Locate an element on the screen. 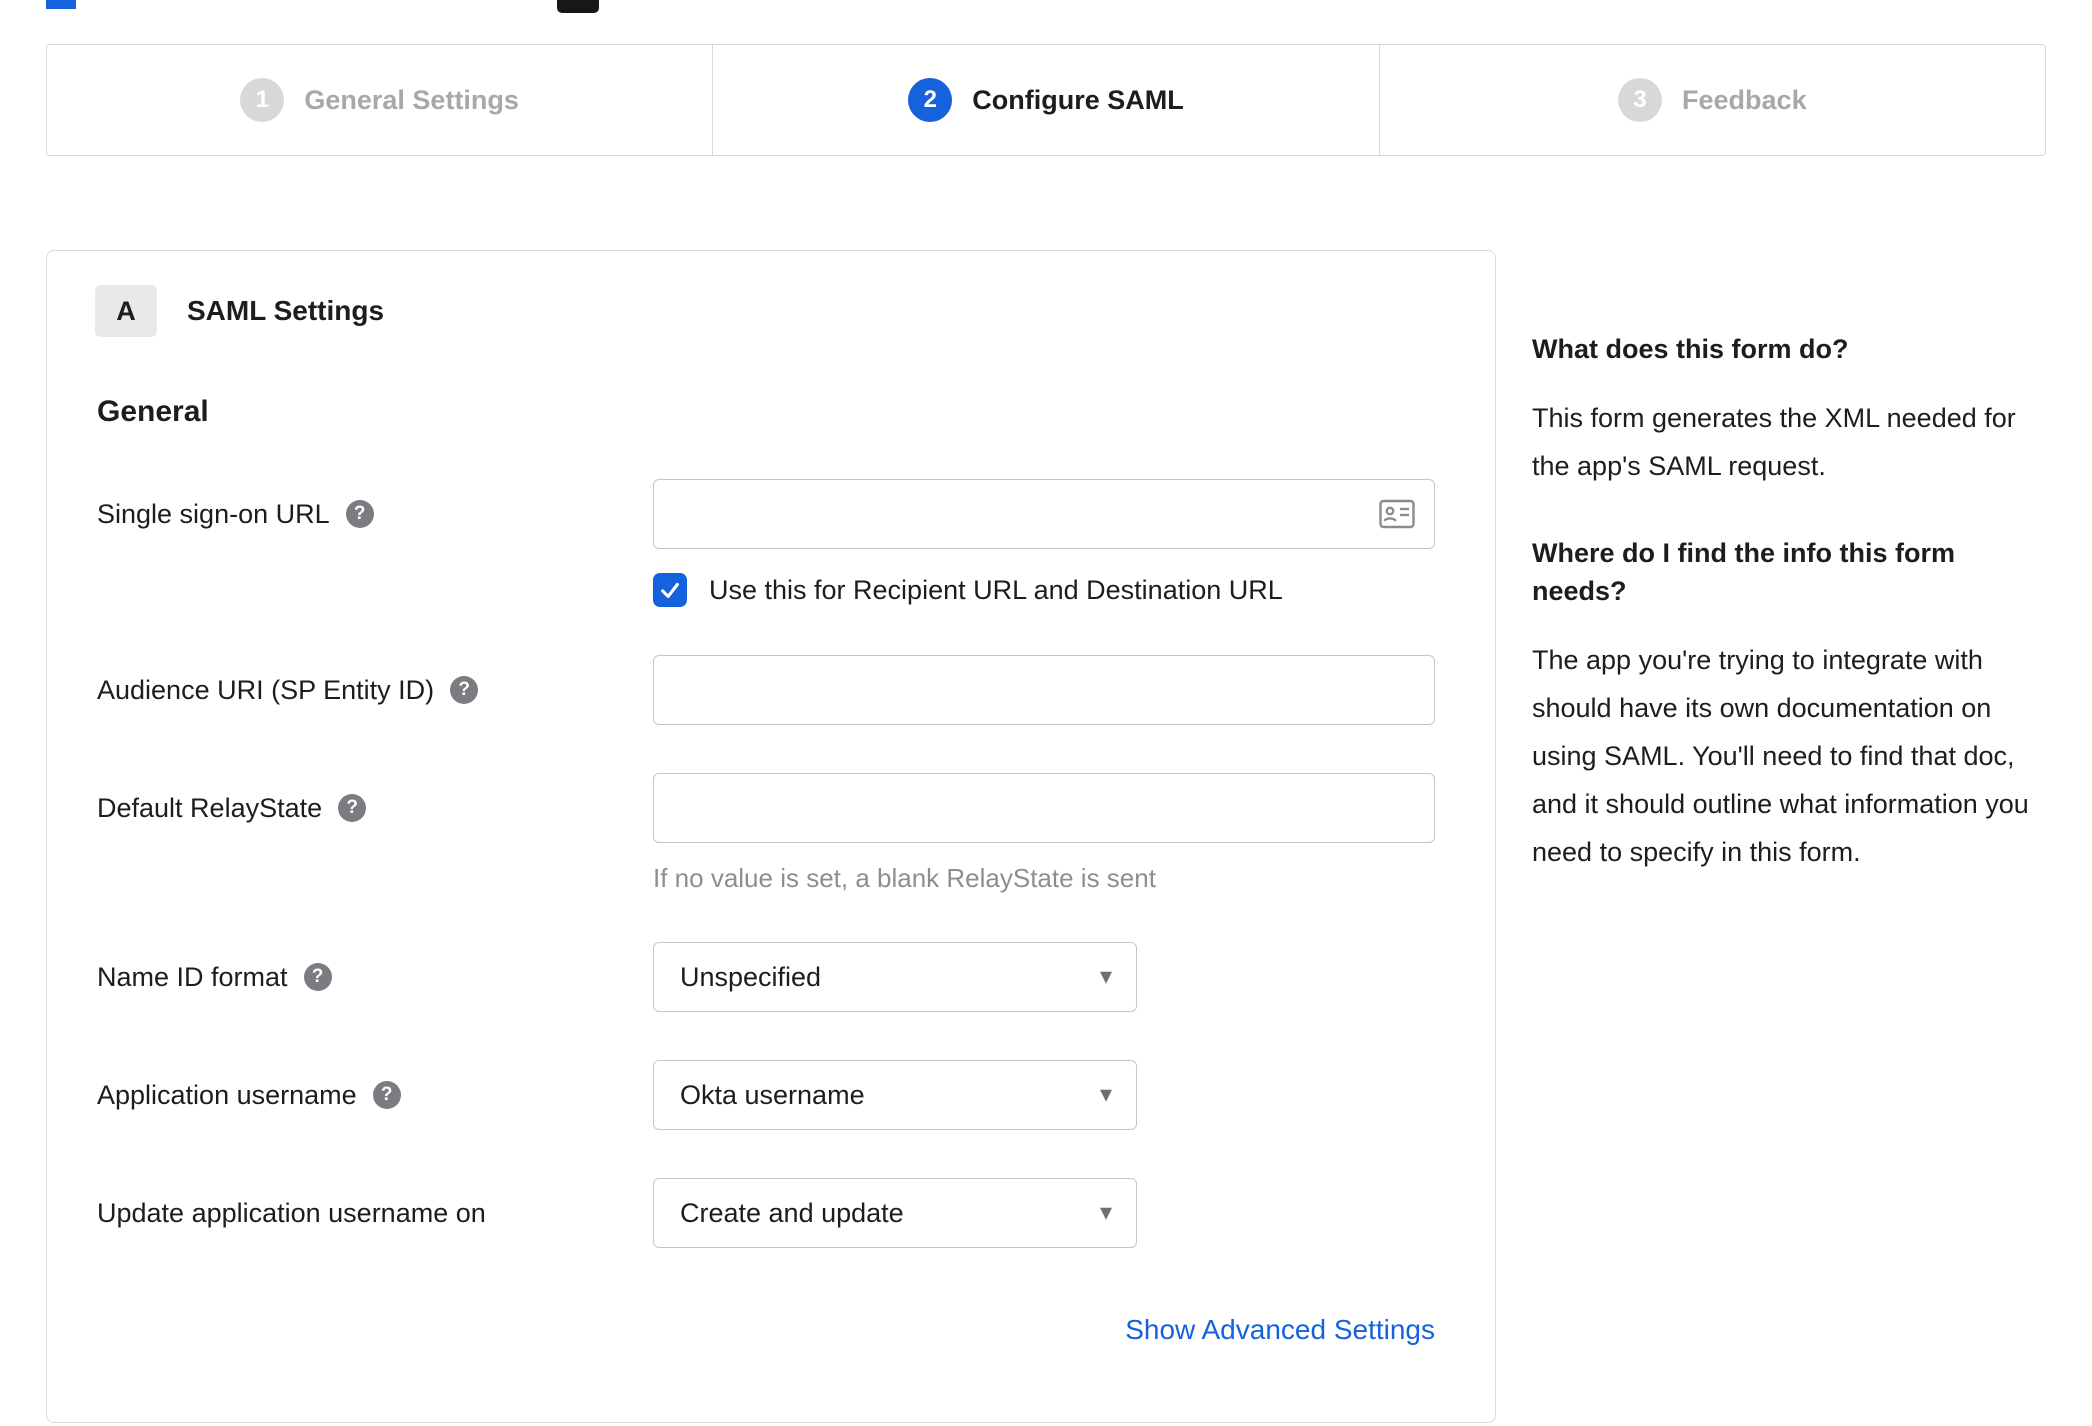 The height and width of the screenshot is (1426, 2092). step-number-badge: 1 is located at coordinates (262, 100).